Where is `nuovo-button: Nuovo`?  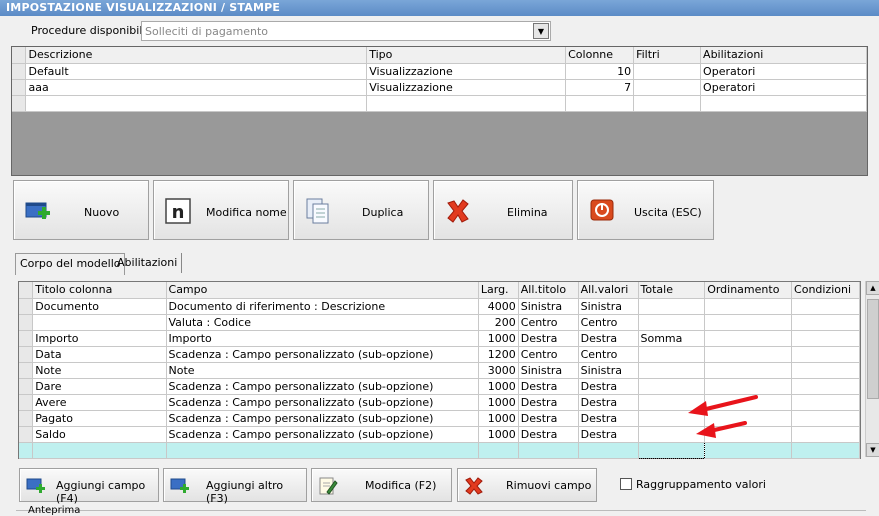 nuovo-button: Nuovo is located at coordinates (81, 210).